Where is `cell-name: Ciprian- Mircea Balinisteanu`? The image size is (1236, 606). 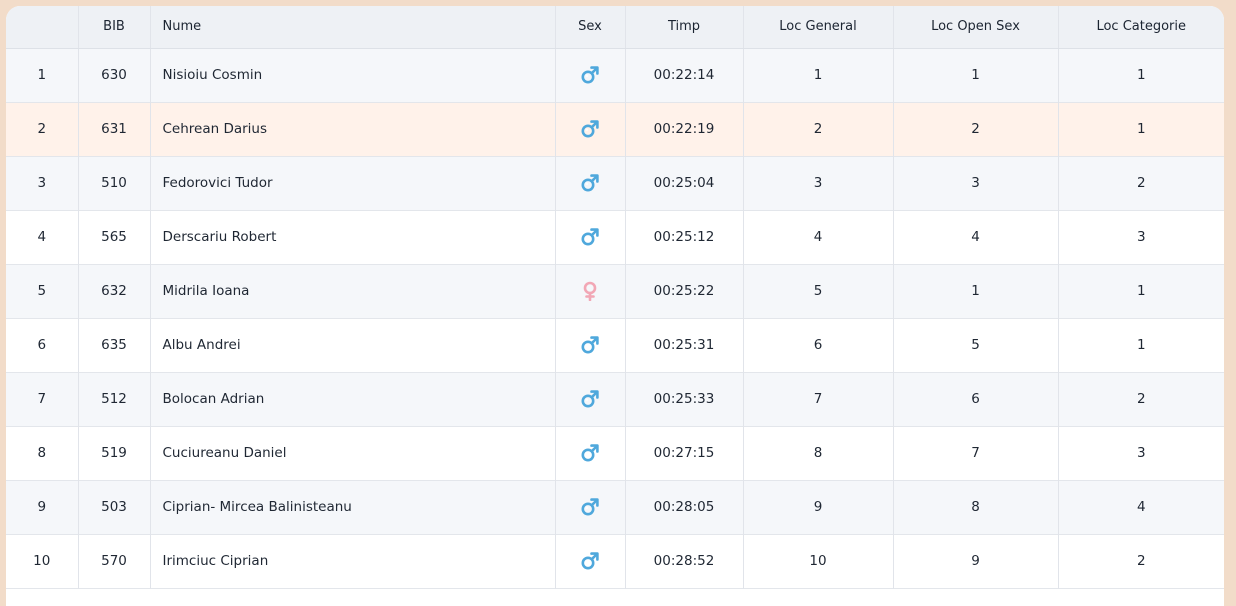
cell-name: Ciprian- Mircea Balinisteanu is located at coordinates (353, 507).